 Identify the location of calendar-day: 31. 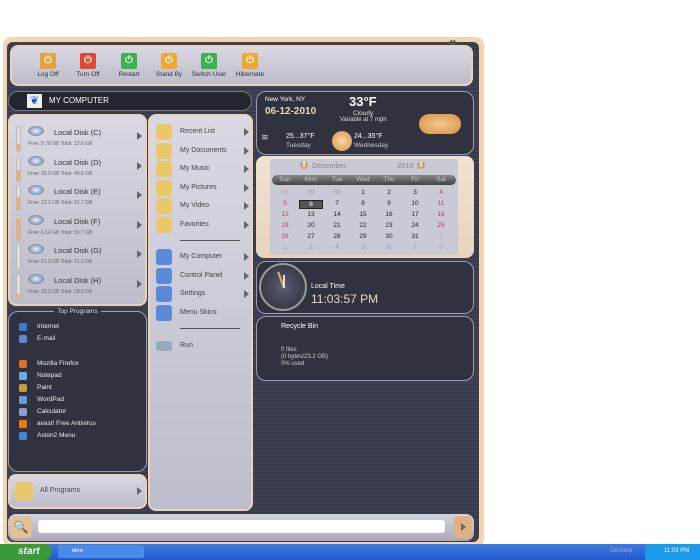
(415, 236).